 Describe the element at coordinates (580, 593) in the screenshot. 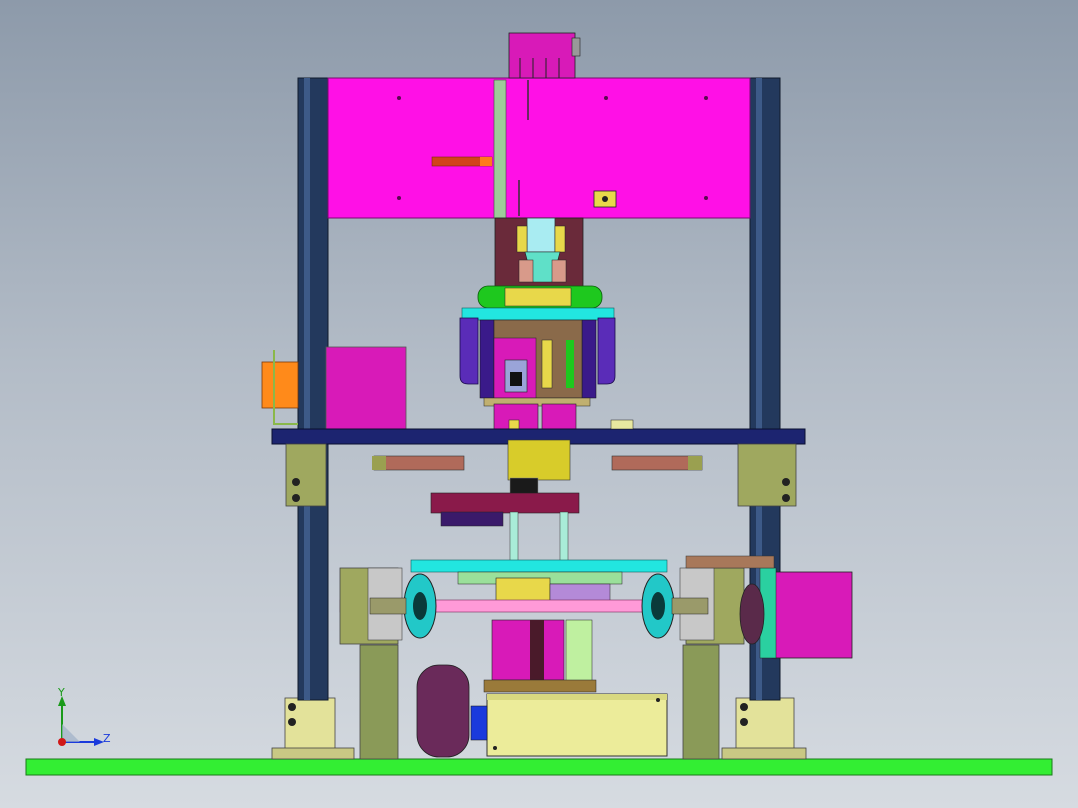

I see `lower-purple-block` at that location.